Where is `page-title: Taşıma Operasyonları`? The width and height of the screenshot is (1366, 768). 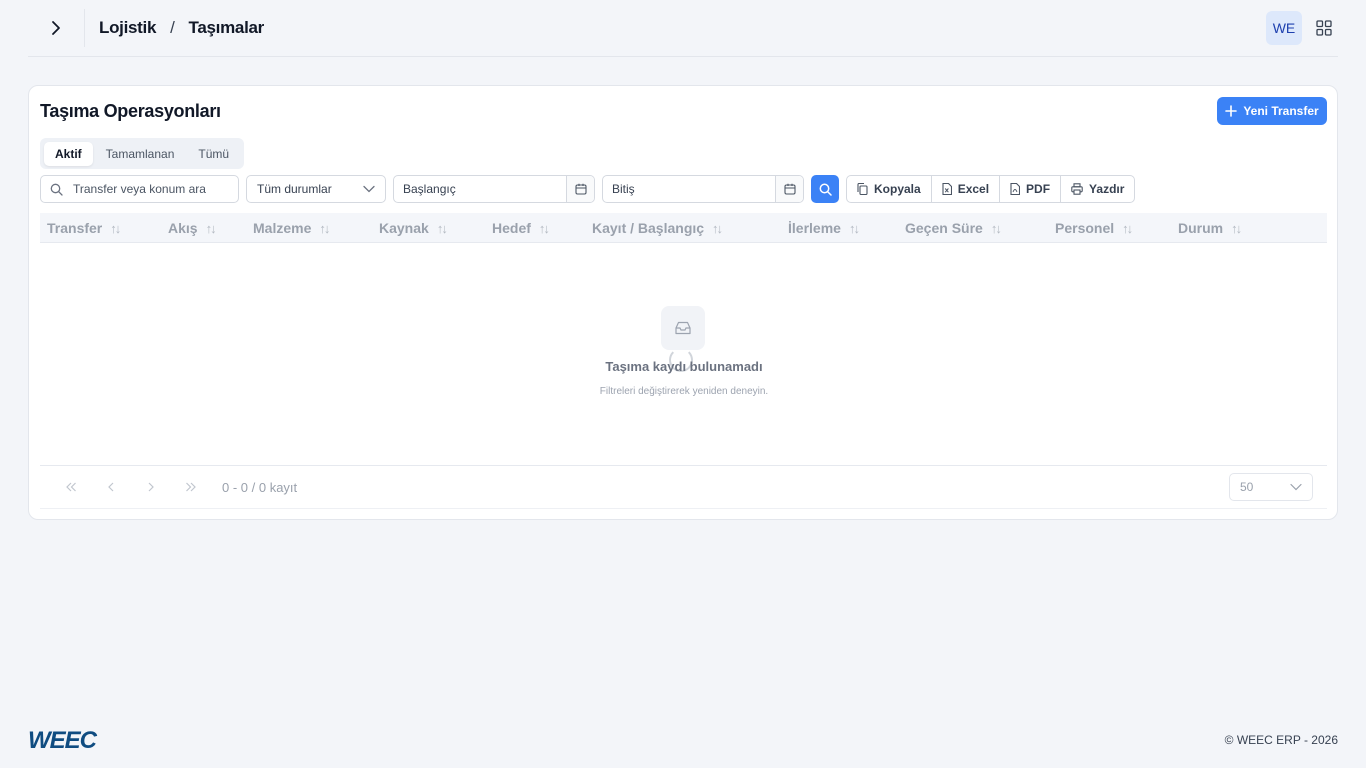
page-title: Taşıma Operasyonları is located at coordinates (130, 111).